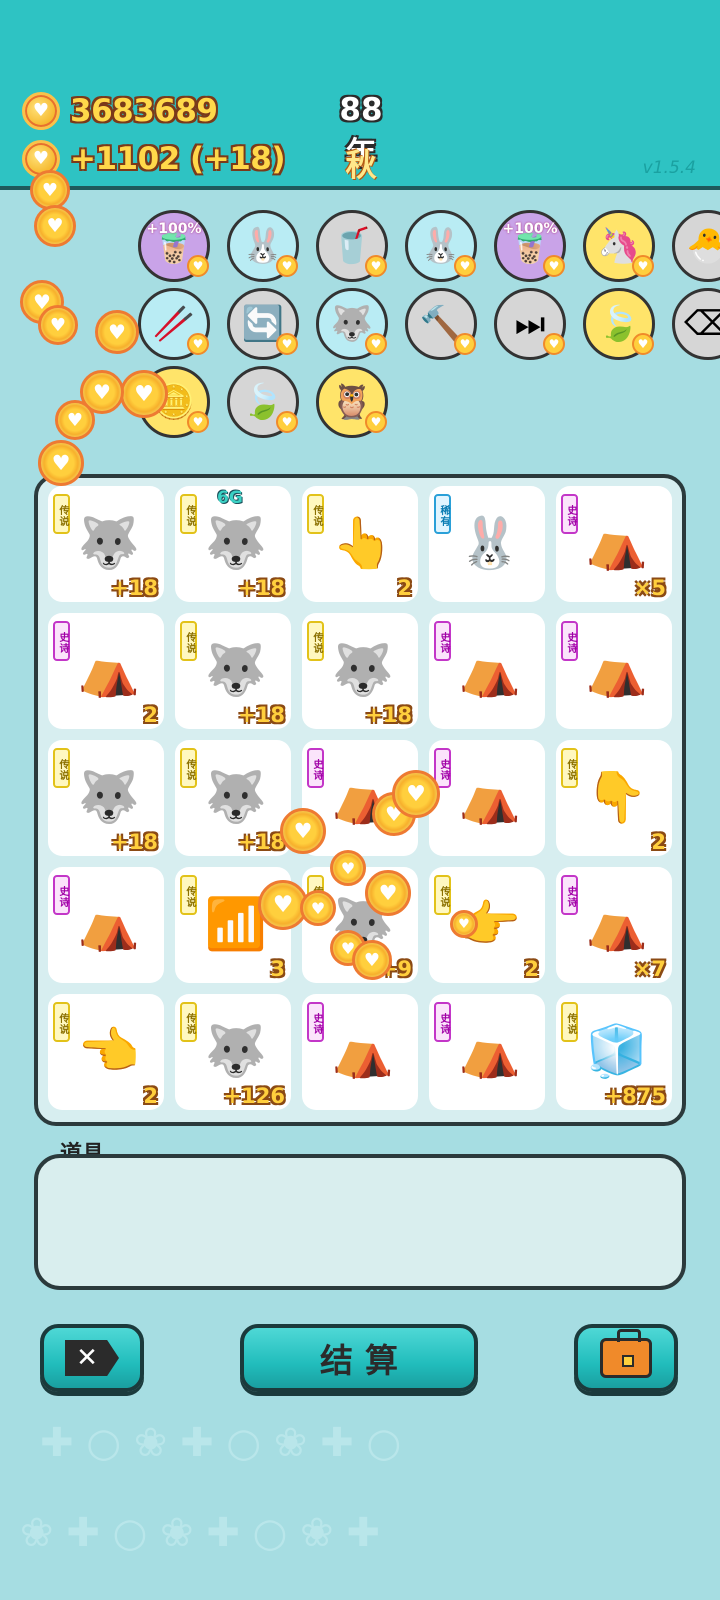 This screenshot has height=1600, width=720. Describe the element at coordinates (263, 246) in the screenshot. I see `powerup-rabbit-buddy: 🐰 ♥` at that location.